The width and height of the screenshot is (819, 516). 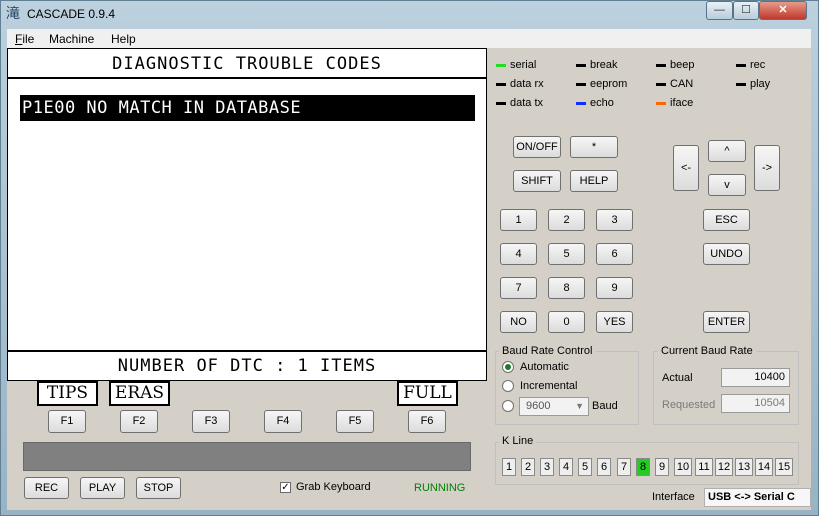 I want to click on rec-label: rec, so click(x=758, y=65).